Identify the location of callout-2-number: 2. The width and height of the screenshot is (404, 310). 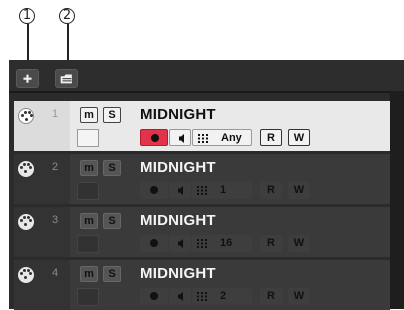
(67, 16).